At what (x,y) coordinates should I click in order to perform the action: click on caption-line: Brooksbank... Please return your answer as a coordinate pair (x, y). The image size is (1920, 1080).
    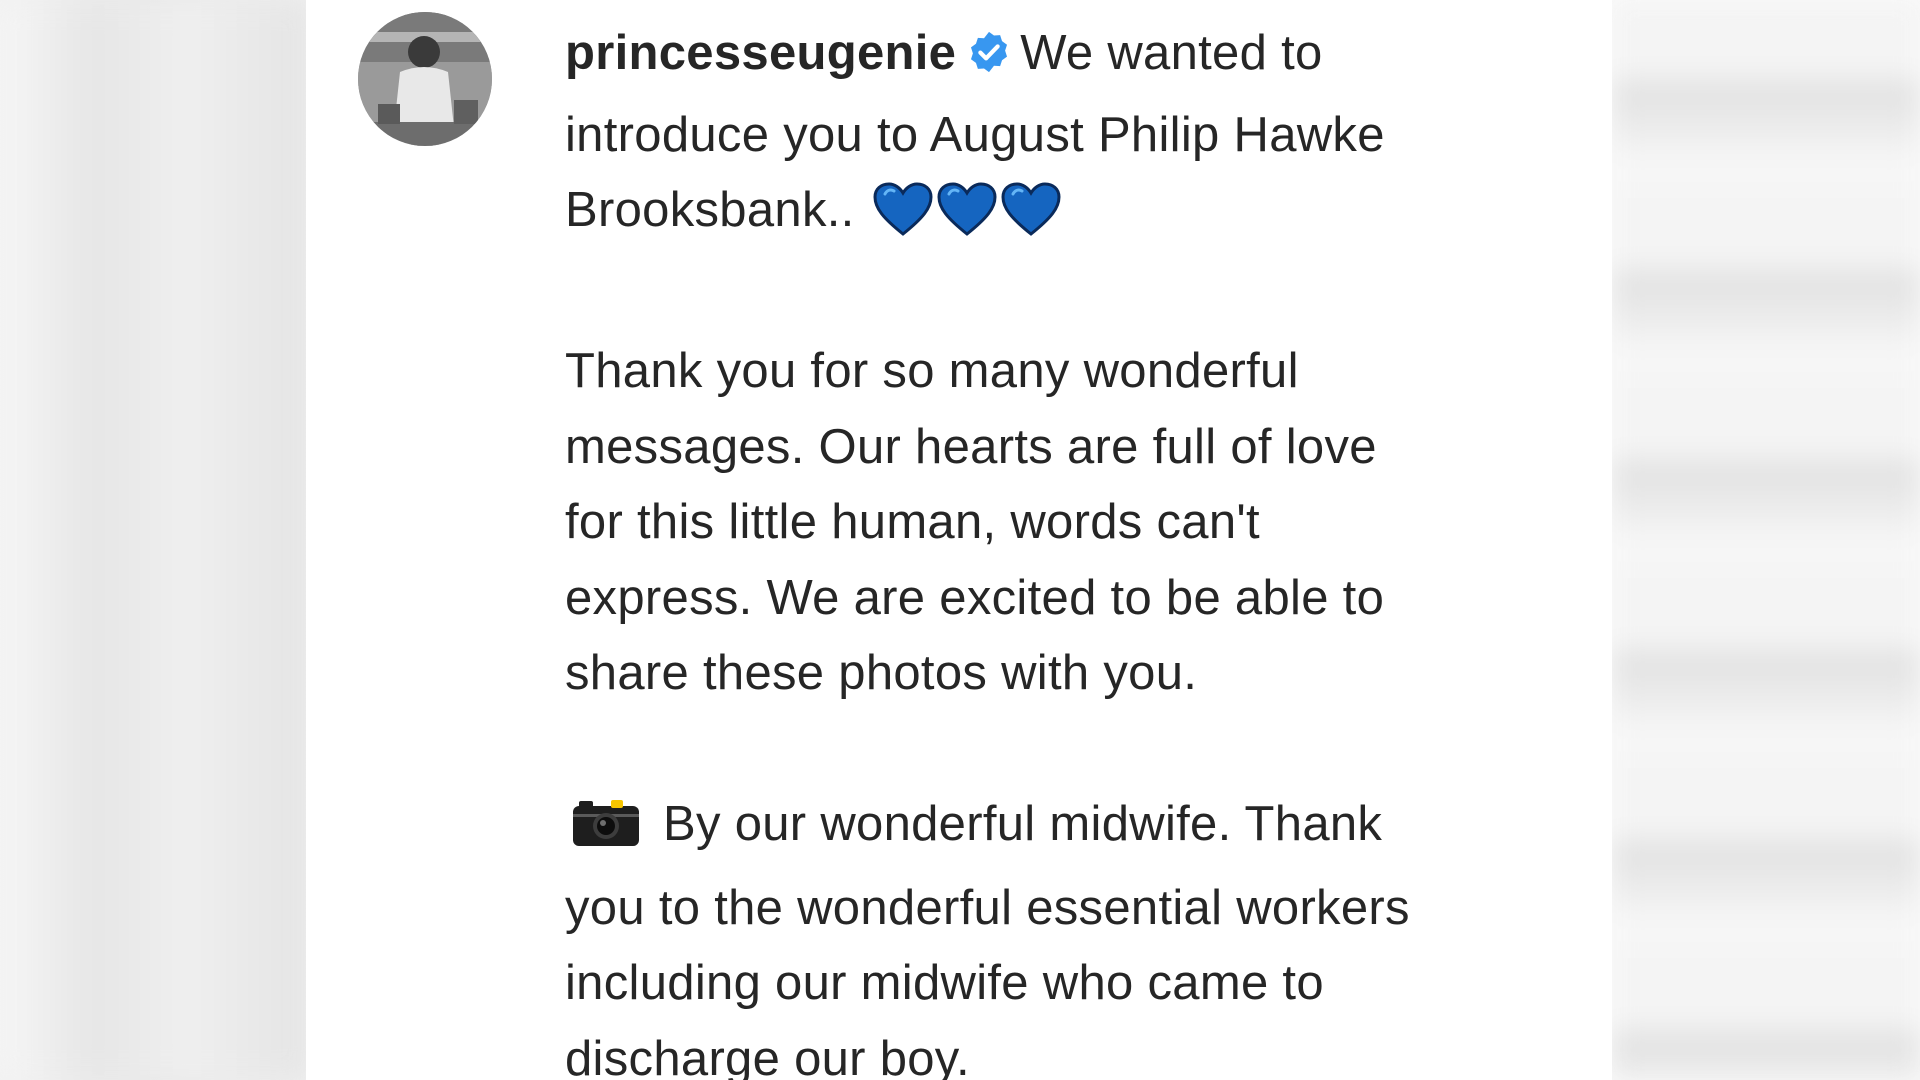
    Looking at the image, I should click on (710, 210).